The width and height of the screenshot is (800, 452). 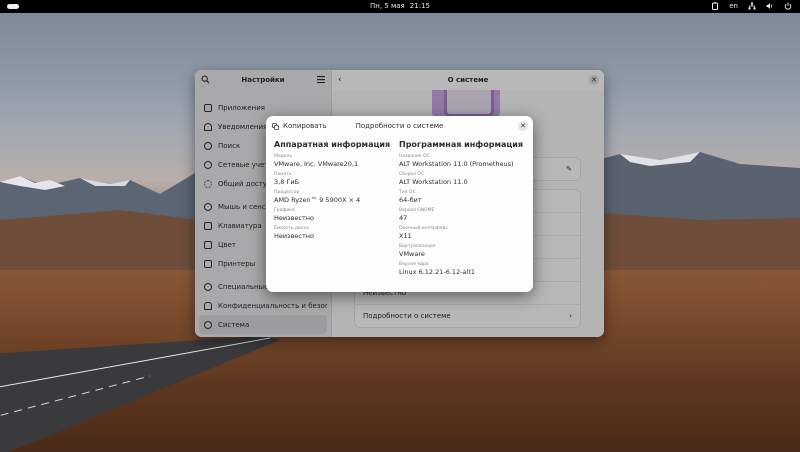 What do you see at coordinates (334, 179) in the screenshot?
I see `hw-memory: Память 3,8 ГиБ` at bounding box center [334, 179].